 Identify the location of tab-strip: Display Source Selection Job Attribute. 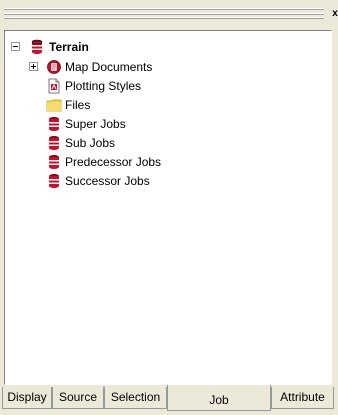
(169, 400).